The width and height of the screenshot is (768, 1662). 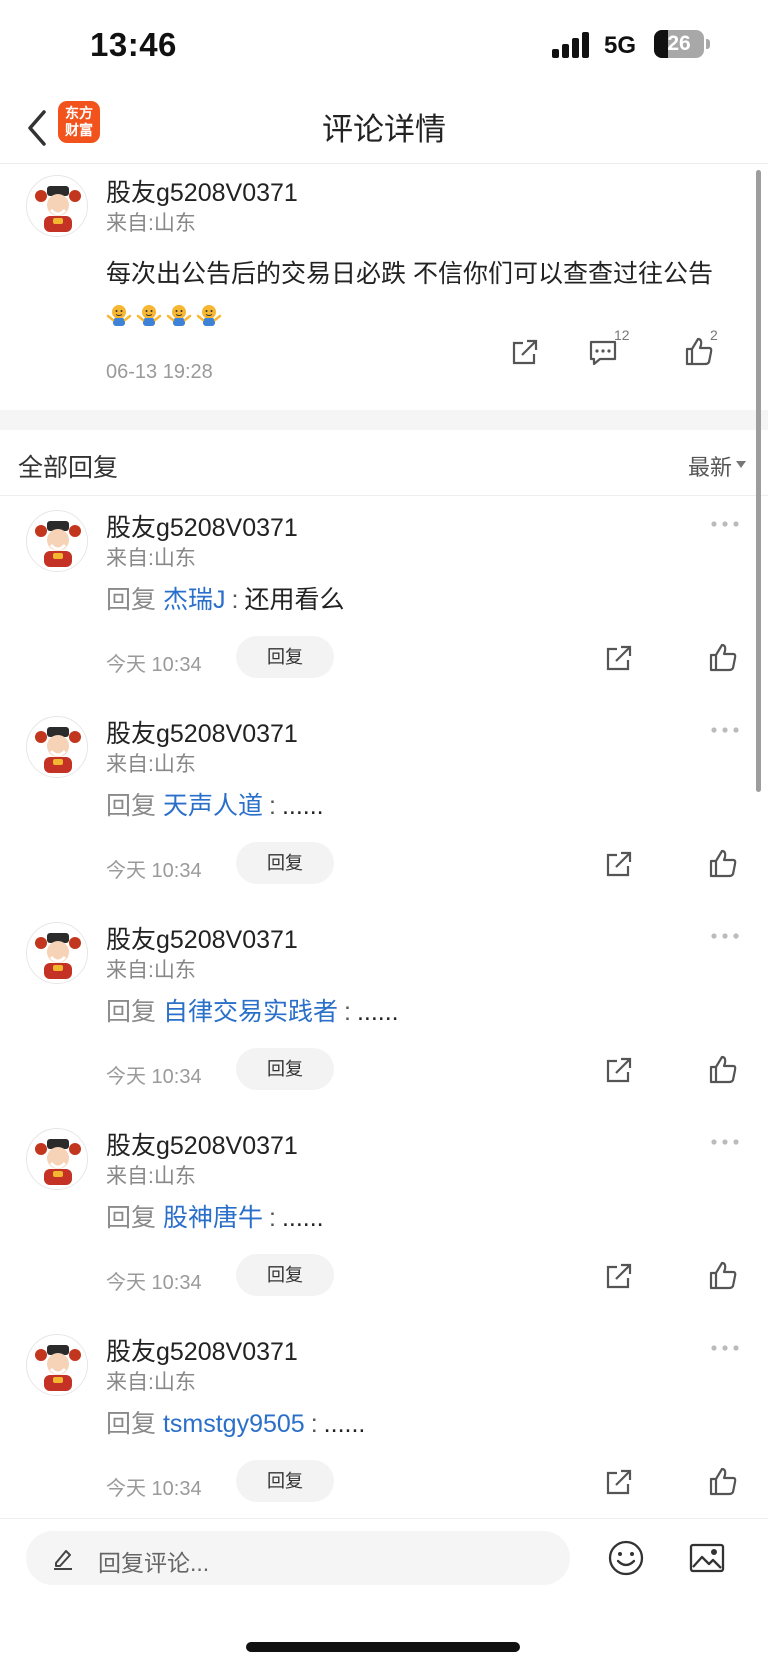 What do you see at coordinates (384, 463) in the screenshot?
I see `replies-header: 全部回复 最新` at bounding box center [384, 463].